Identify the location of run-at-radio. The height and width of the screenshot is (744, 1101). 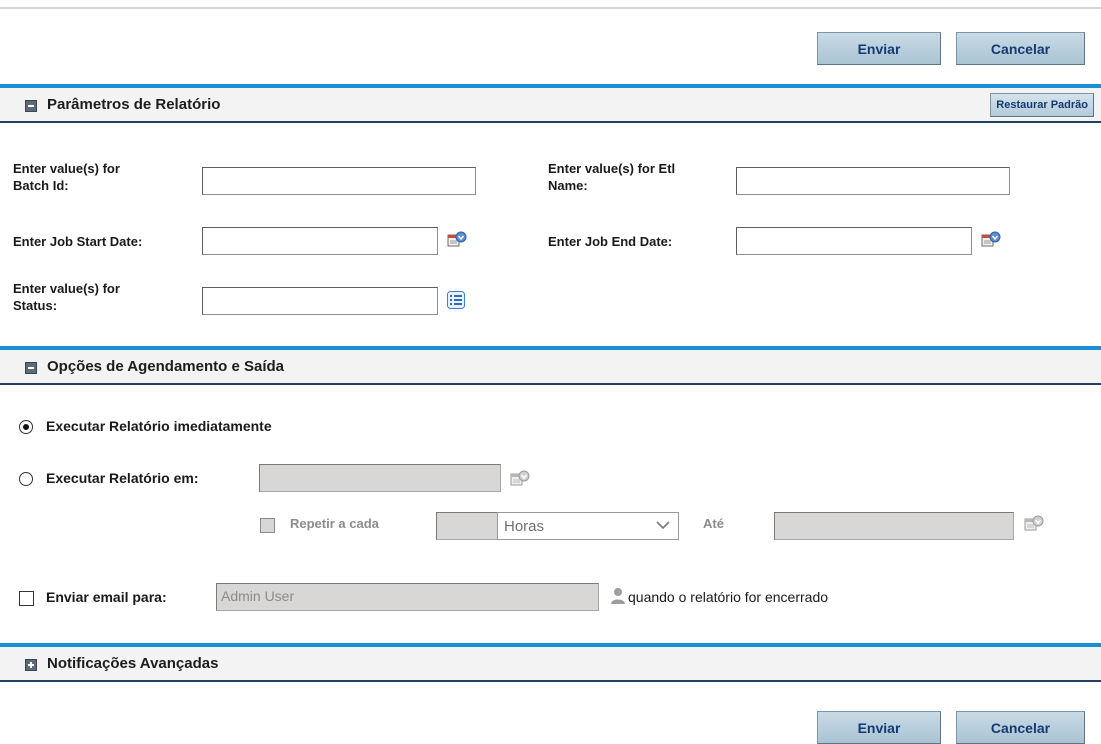
(26, 479).